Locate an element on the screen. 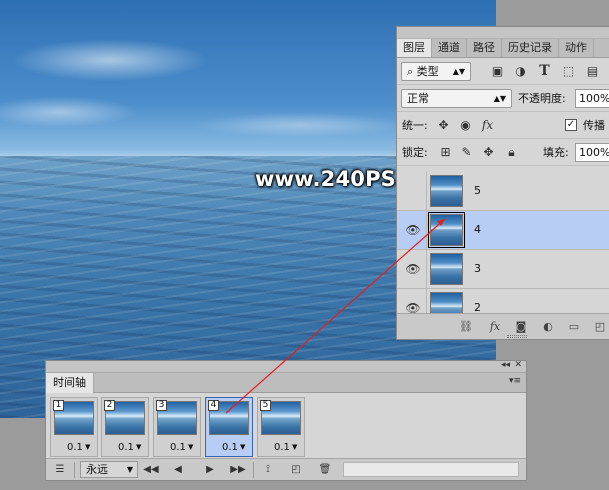 The height and width of the screenshot is (490, 609). new-layer-icon: ◰ is located at coordinates (600, 326).